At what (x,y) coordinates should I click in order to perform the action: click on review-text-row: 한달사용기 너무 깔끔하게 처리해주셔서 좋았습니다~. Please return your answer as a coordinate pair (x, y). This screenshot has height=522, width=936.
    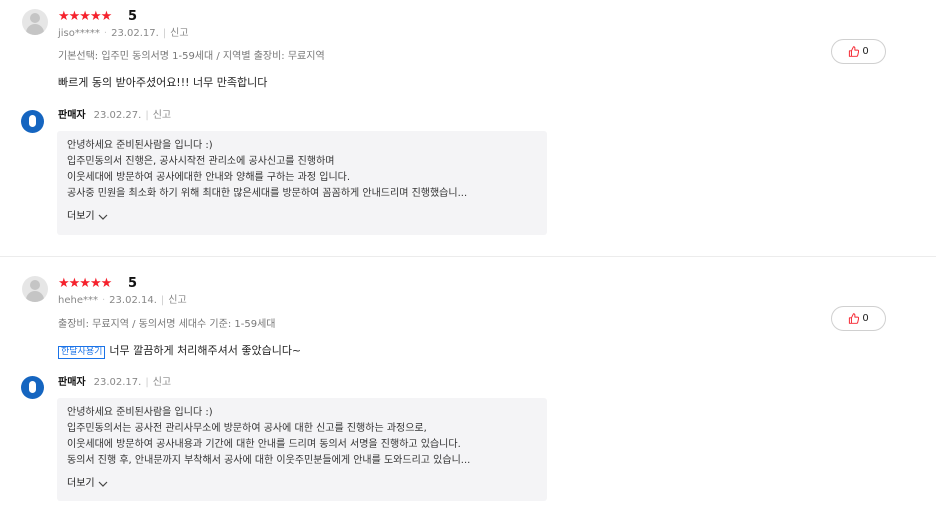
    Looking at the image, I should click on (179, 351).